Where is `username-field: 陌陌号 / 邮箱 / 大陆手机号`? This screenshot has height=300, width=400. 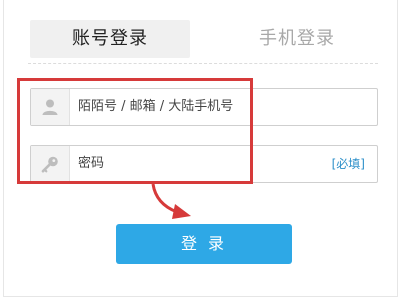 username-field: 陌陌号 / 邮箱 / 大陆手机号 is located at coordinates (204, 107).